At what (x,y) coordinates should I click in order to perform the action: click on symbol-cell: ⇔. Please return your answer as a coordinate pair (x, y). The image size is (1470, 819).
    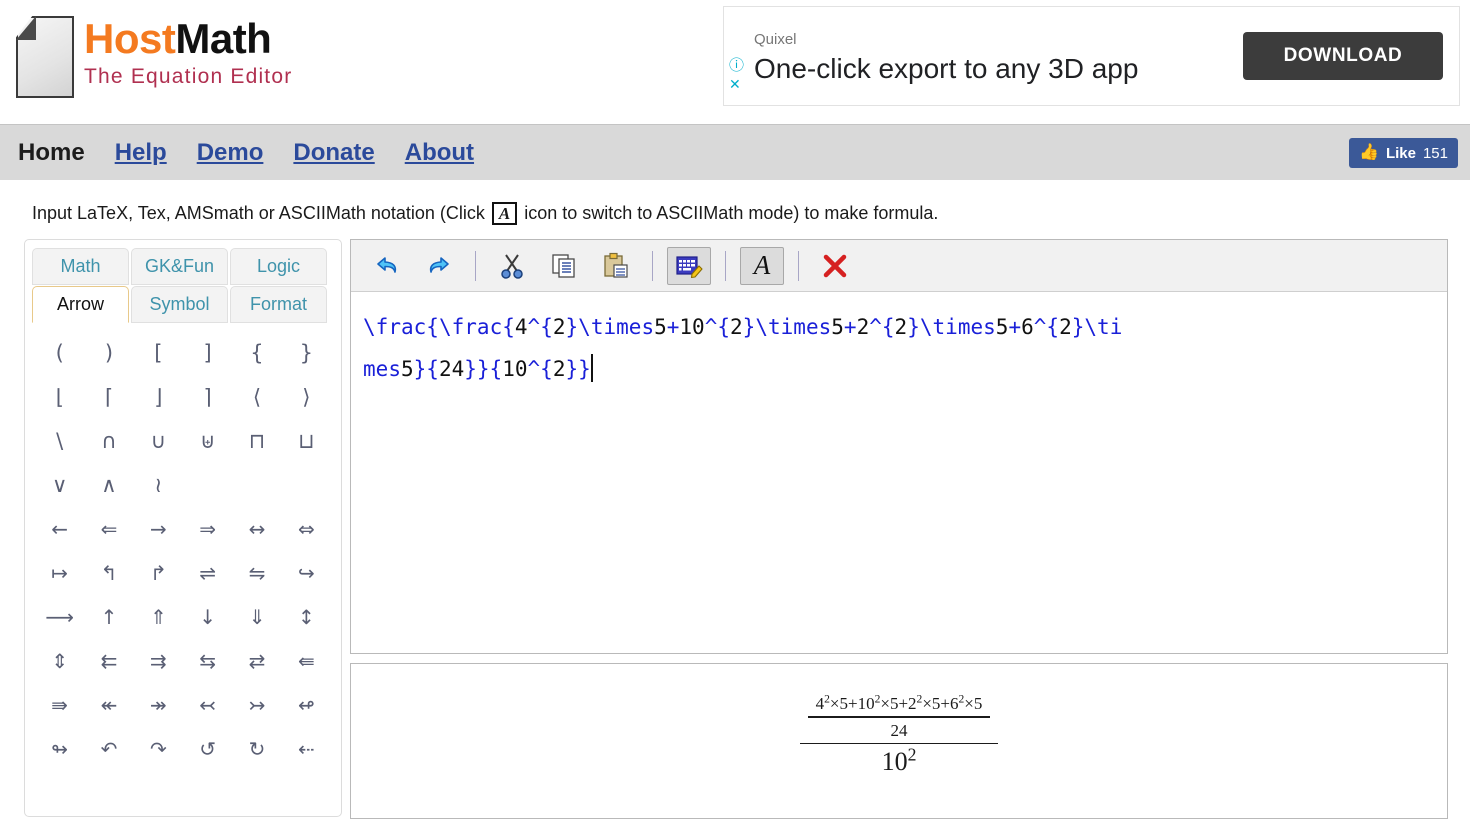
    Looking at the image, I should click on (306, 529).